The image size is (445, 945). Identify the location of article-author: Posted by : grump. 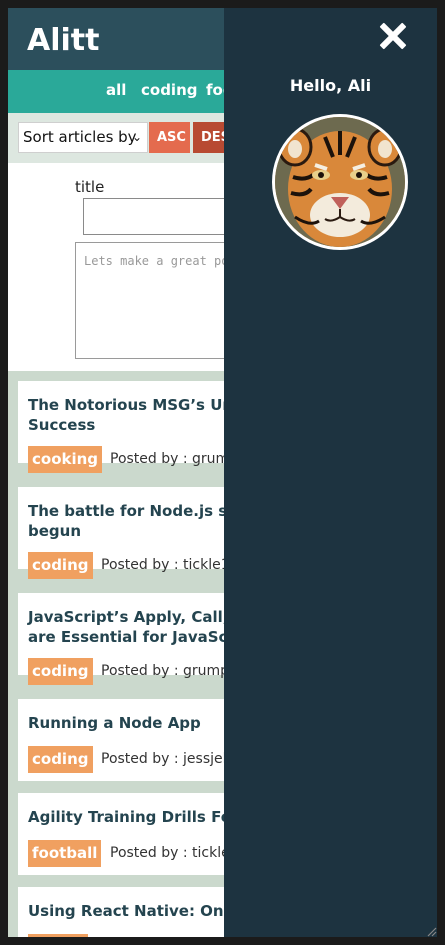
(174, 459).